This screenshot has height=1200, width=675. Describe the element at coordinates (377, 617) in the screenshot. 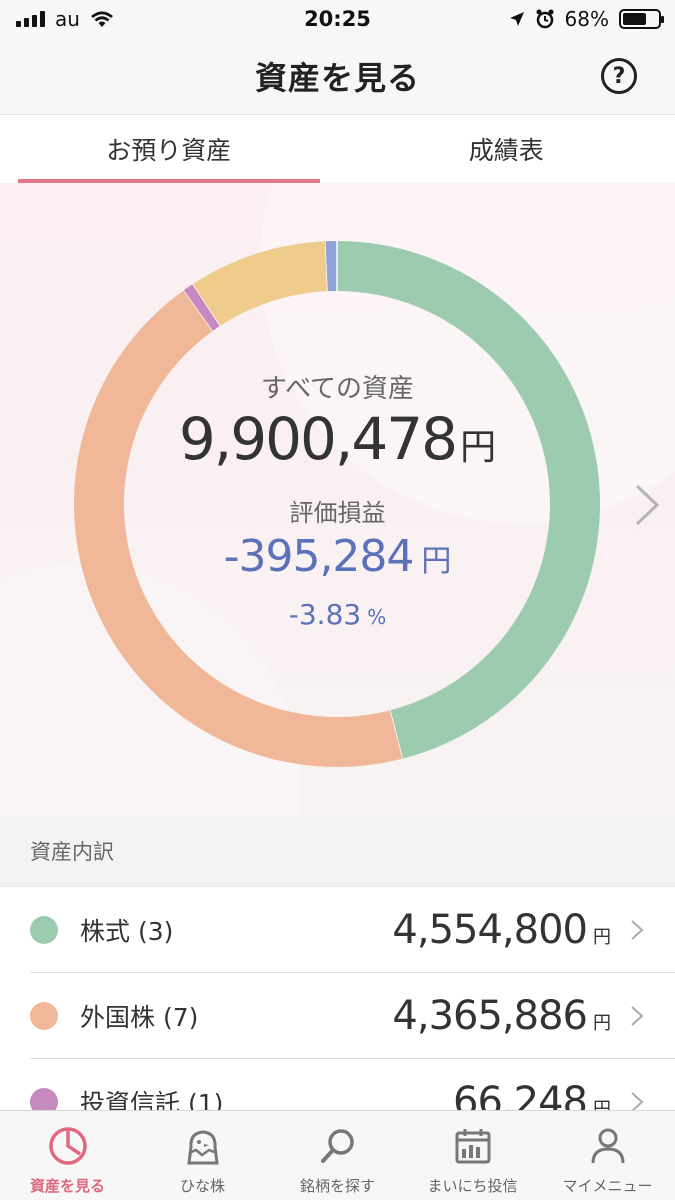

I see `profit-loss-percent-unit: %` at that location.